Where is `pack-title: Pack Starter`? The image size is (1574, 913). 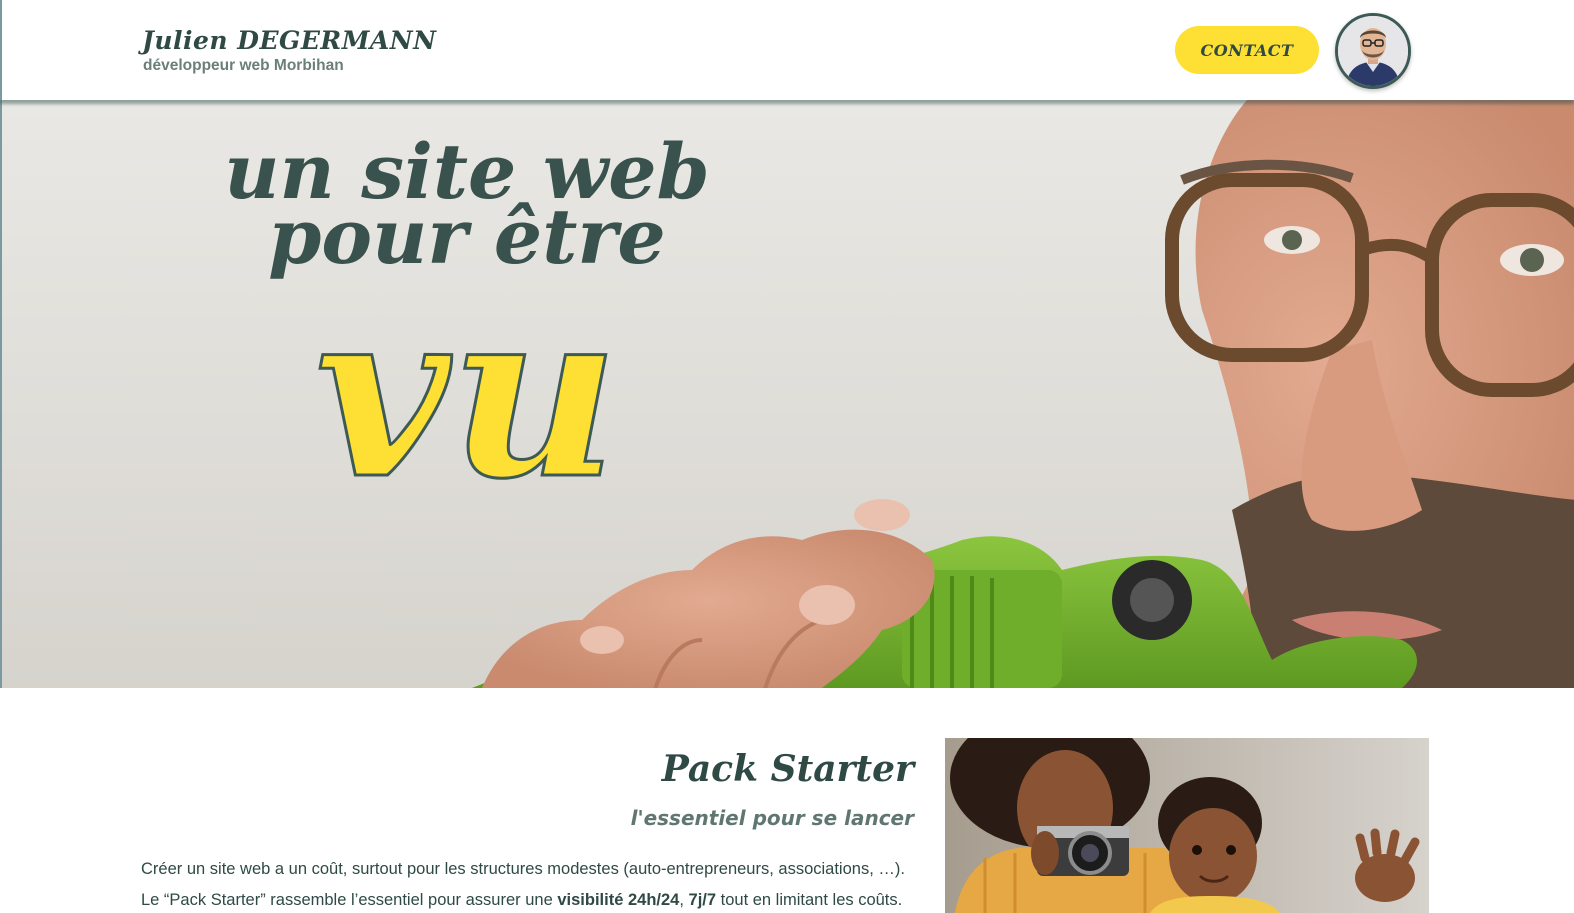
pack-title: Pack Starter is located at coordinates (787, 769).